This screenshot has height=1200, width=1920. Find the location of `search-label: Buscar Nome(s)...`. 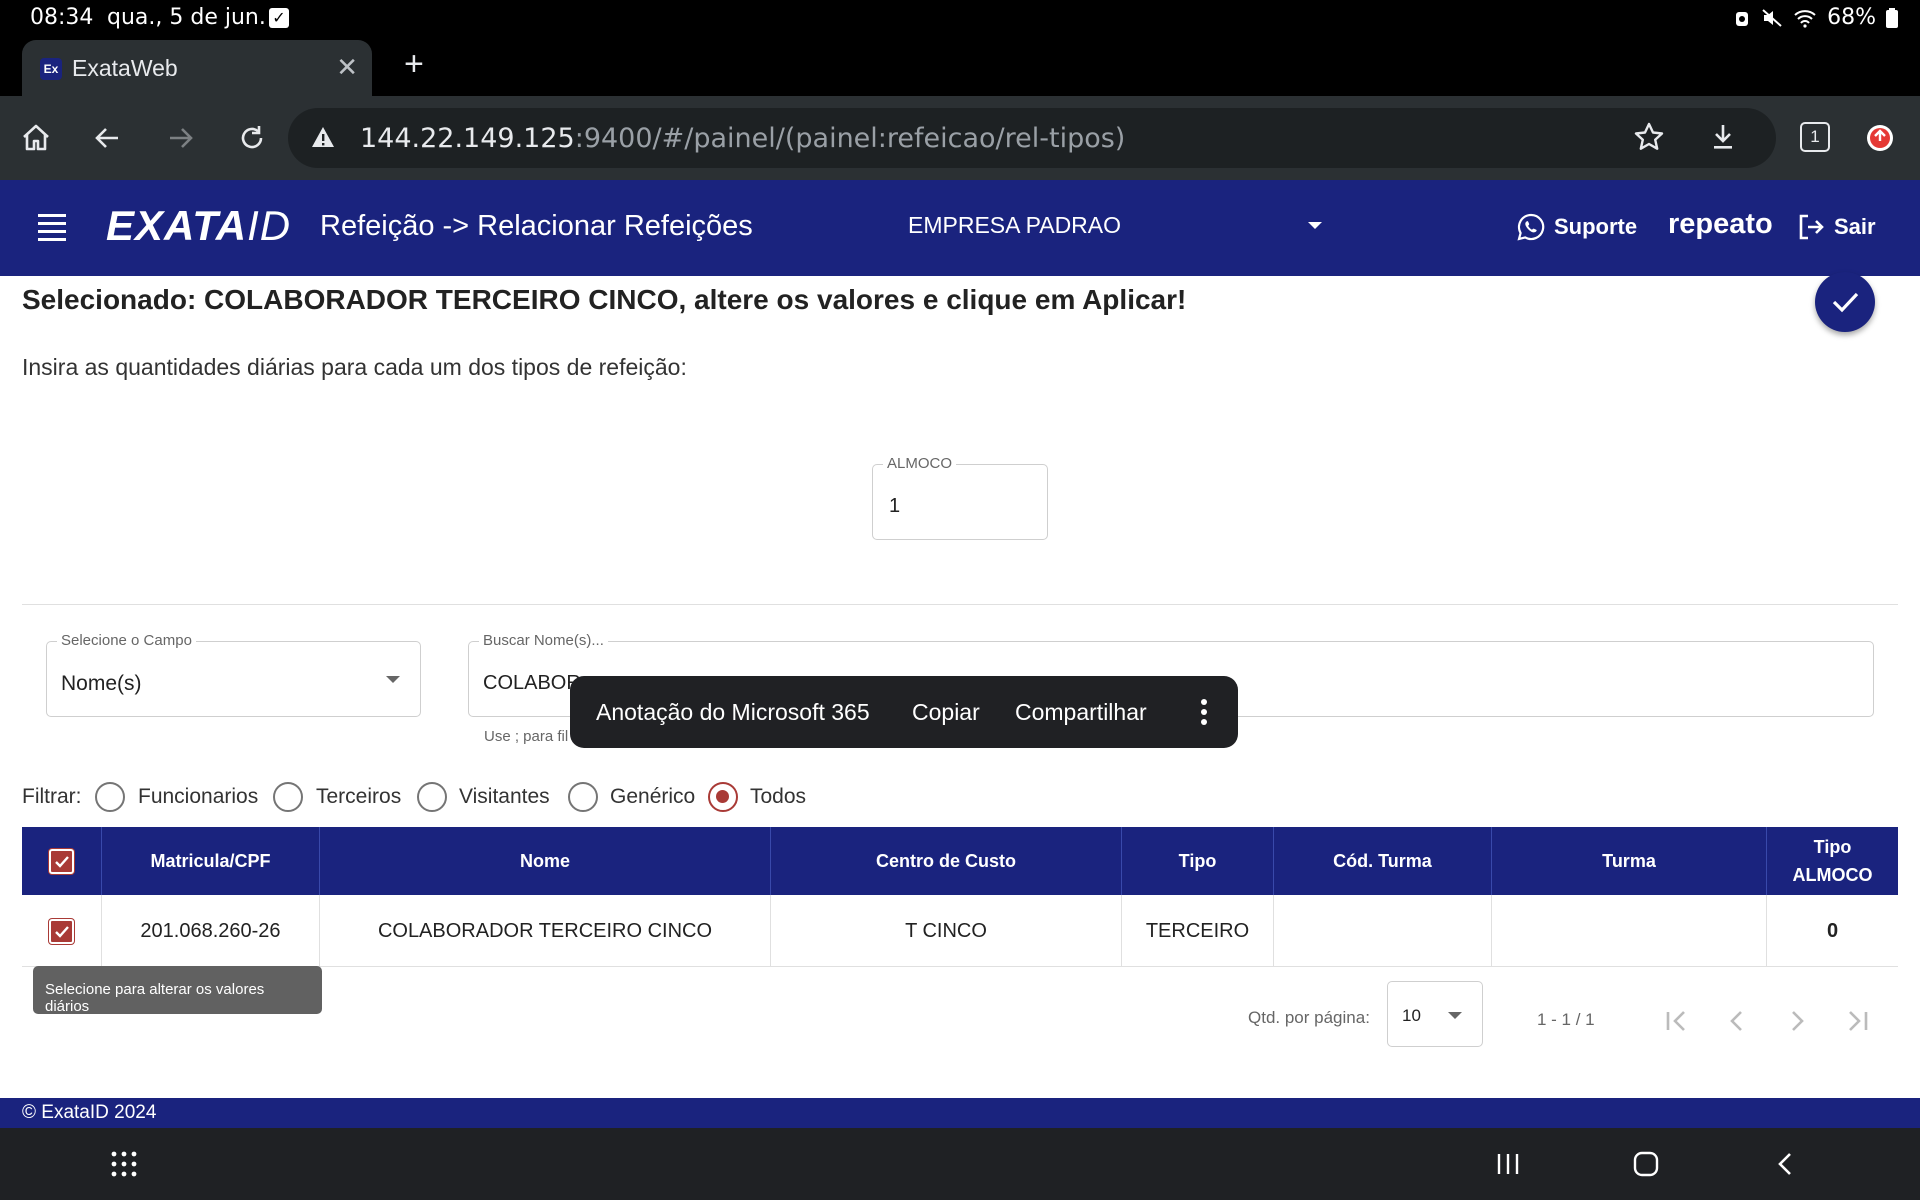

search-label: Buscar Nome(s)... is located at coordinates (543, 640).